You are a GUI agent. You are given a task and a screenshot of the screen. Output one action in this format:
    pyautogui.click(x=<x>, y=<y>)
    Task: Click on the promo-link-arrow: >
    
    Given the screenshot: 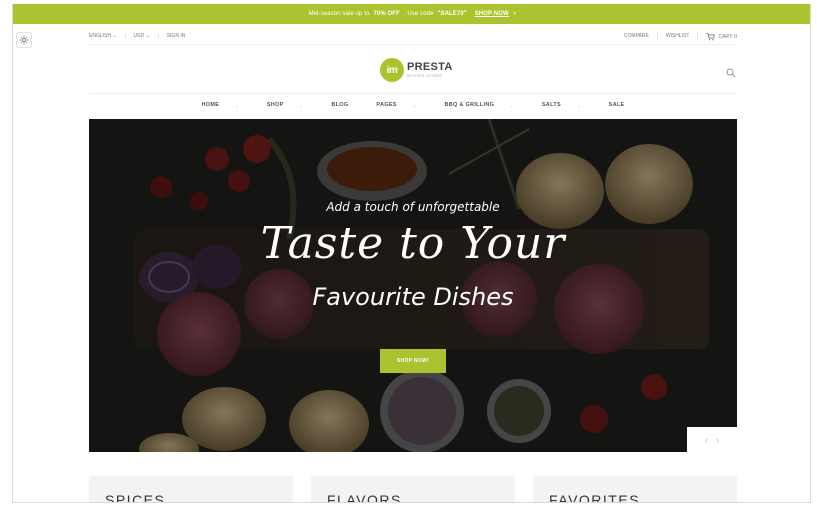 What is the action you would take?
    pyautogui.click(x=514, y=14)
    